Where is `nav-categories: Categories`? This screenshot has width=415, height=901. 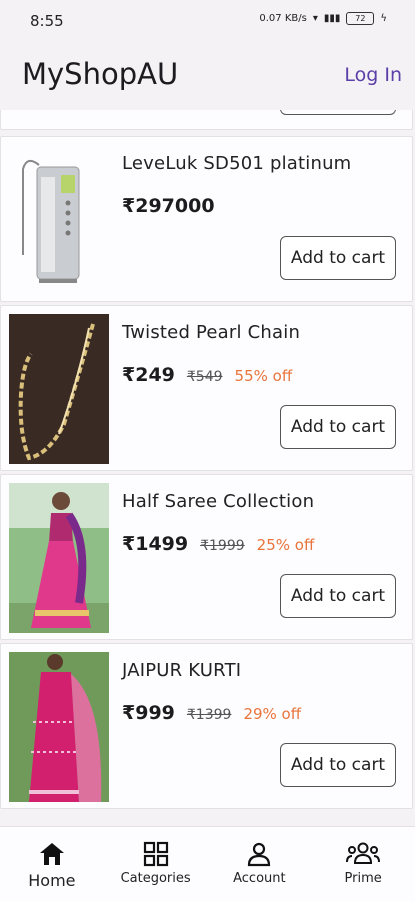
nav-categories: Categories is located at coordinates (156, 864).